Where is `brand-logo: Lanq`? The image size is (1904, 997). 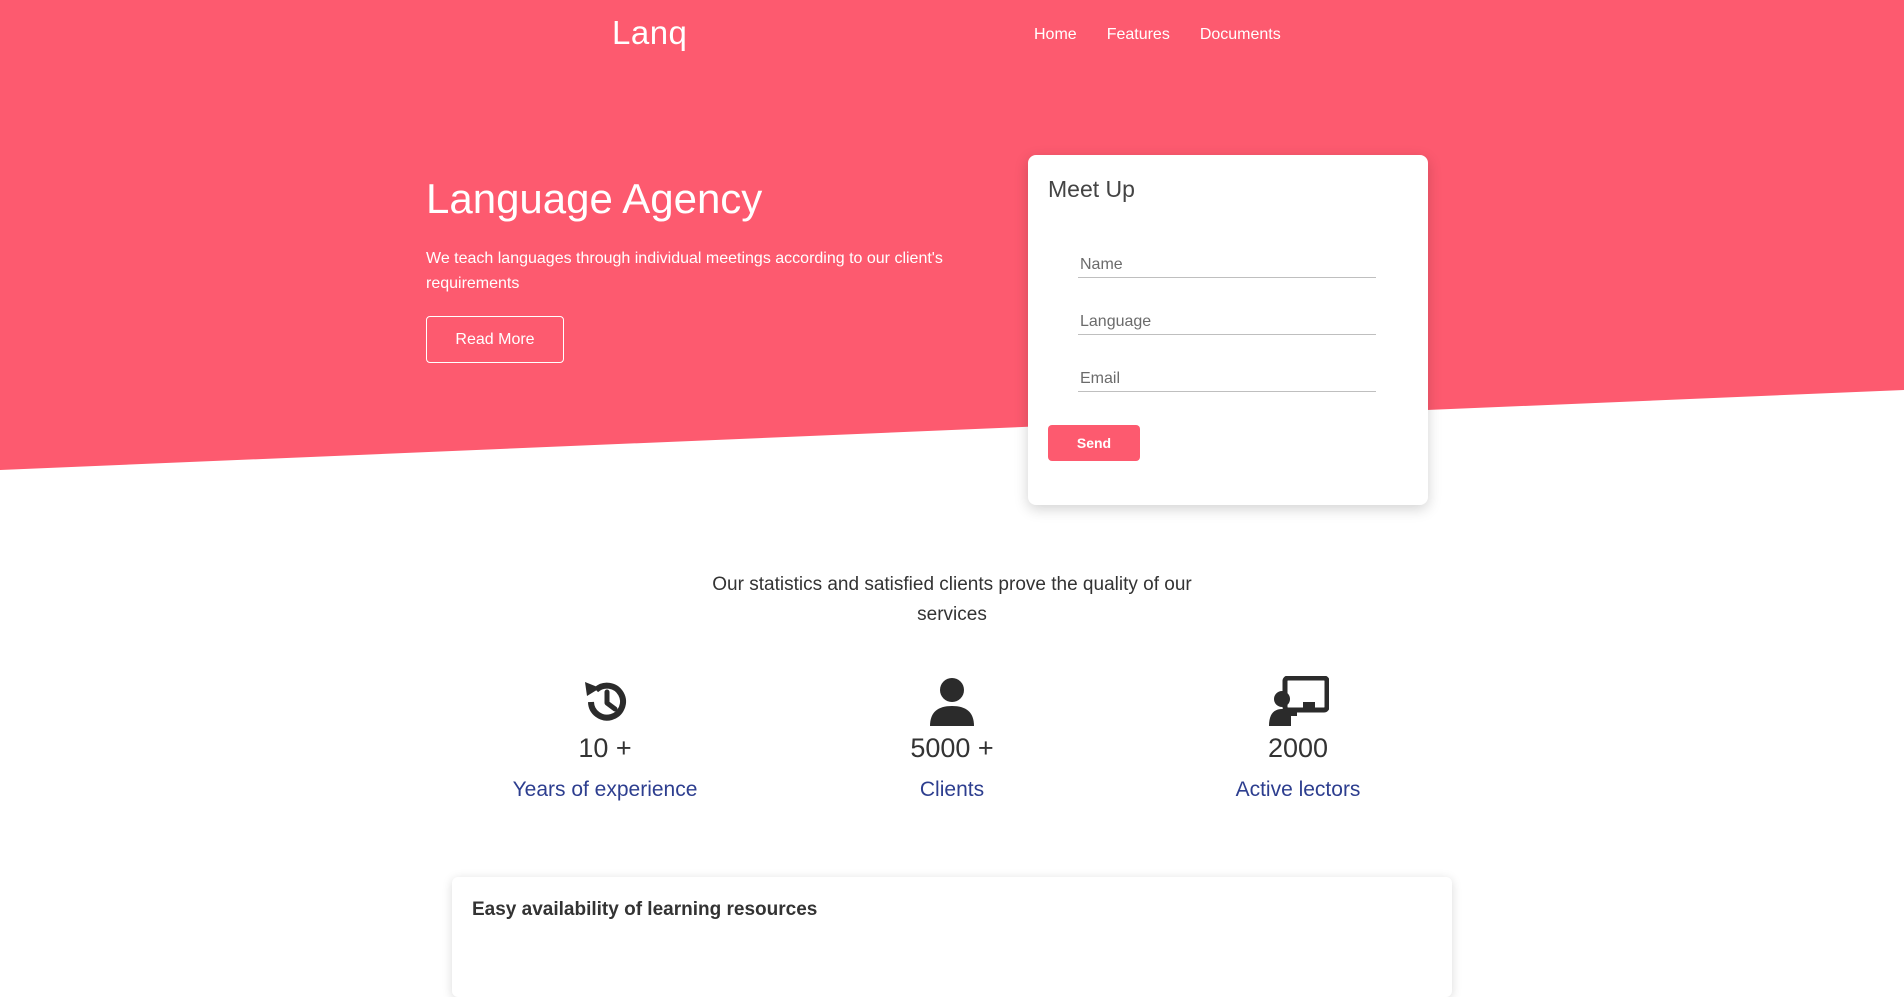 brand-logo: Lanq is located at coordinates (649, 33).